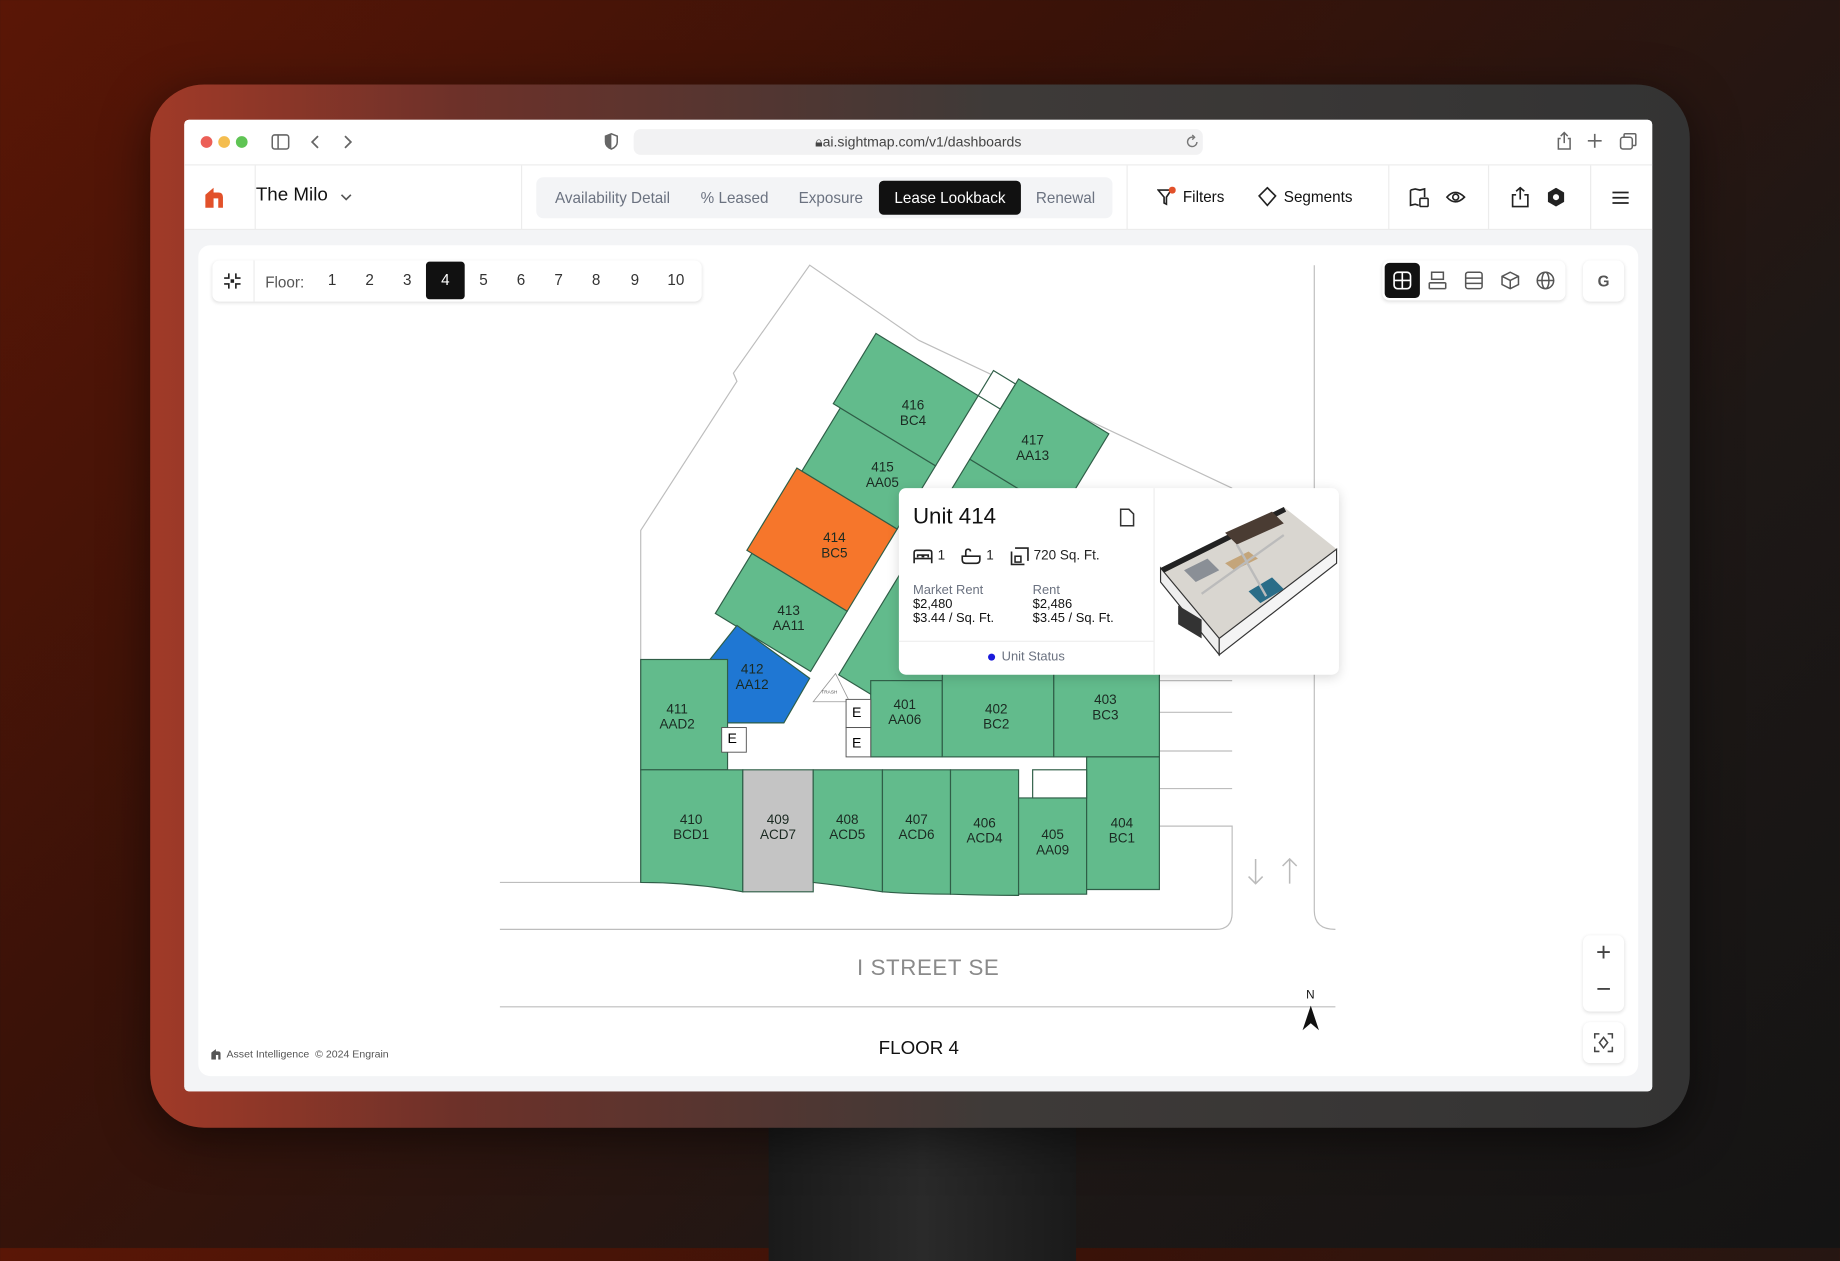  Describe the element at coordinates (558, 281) in the screenshot. I see `floor-7: 7` at that location.